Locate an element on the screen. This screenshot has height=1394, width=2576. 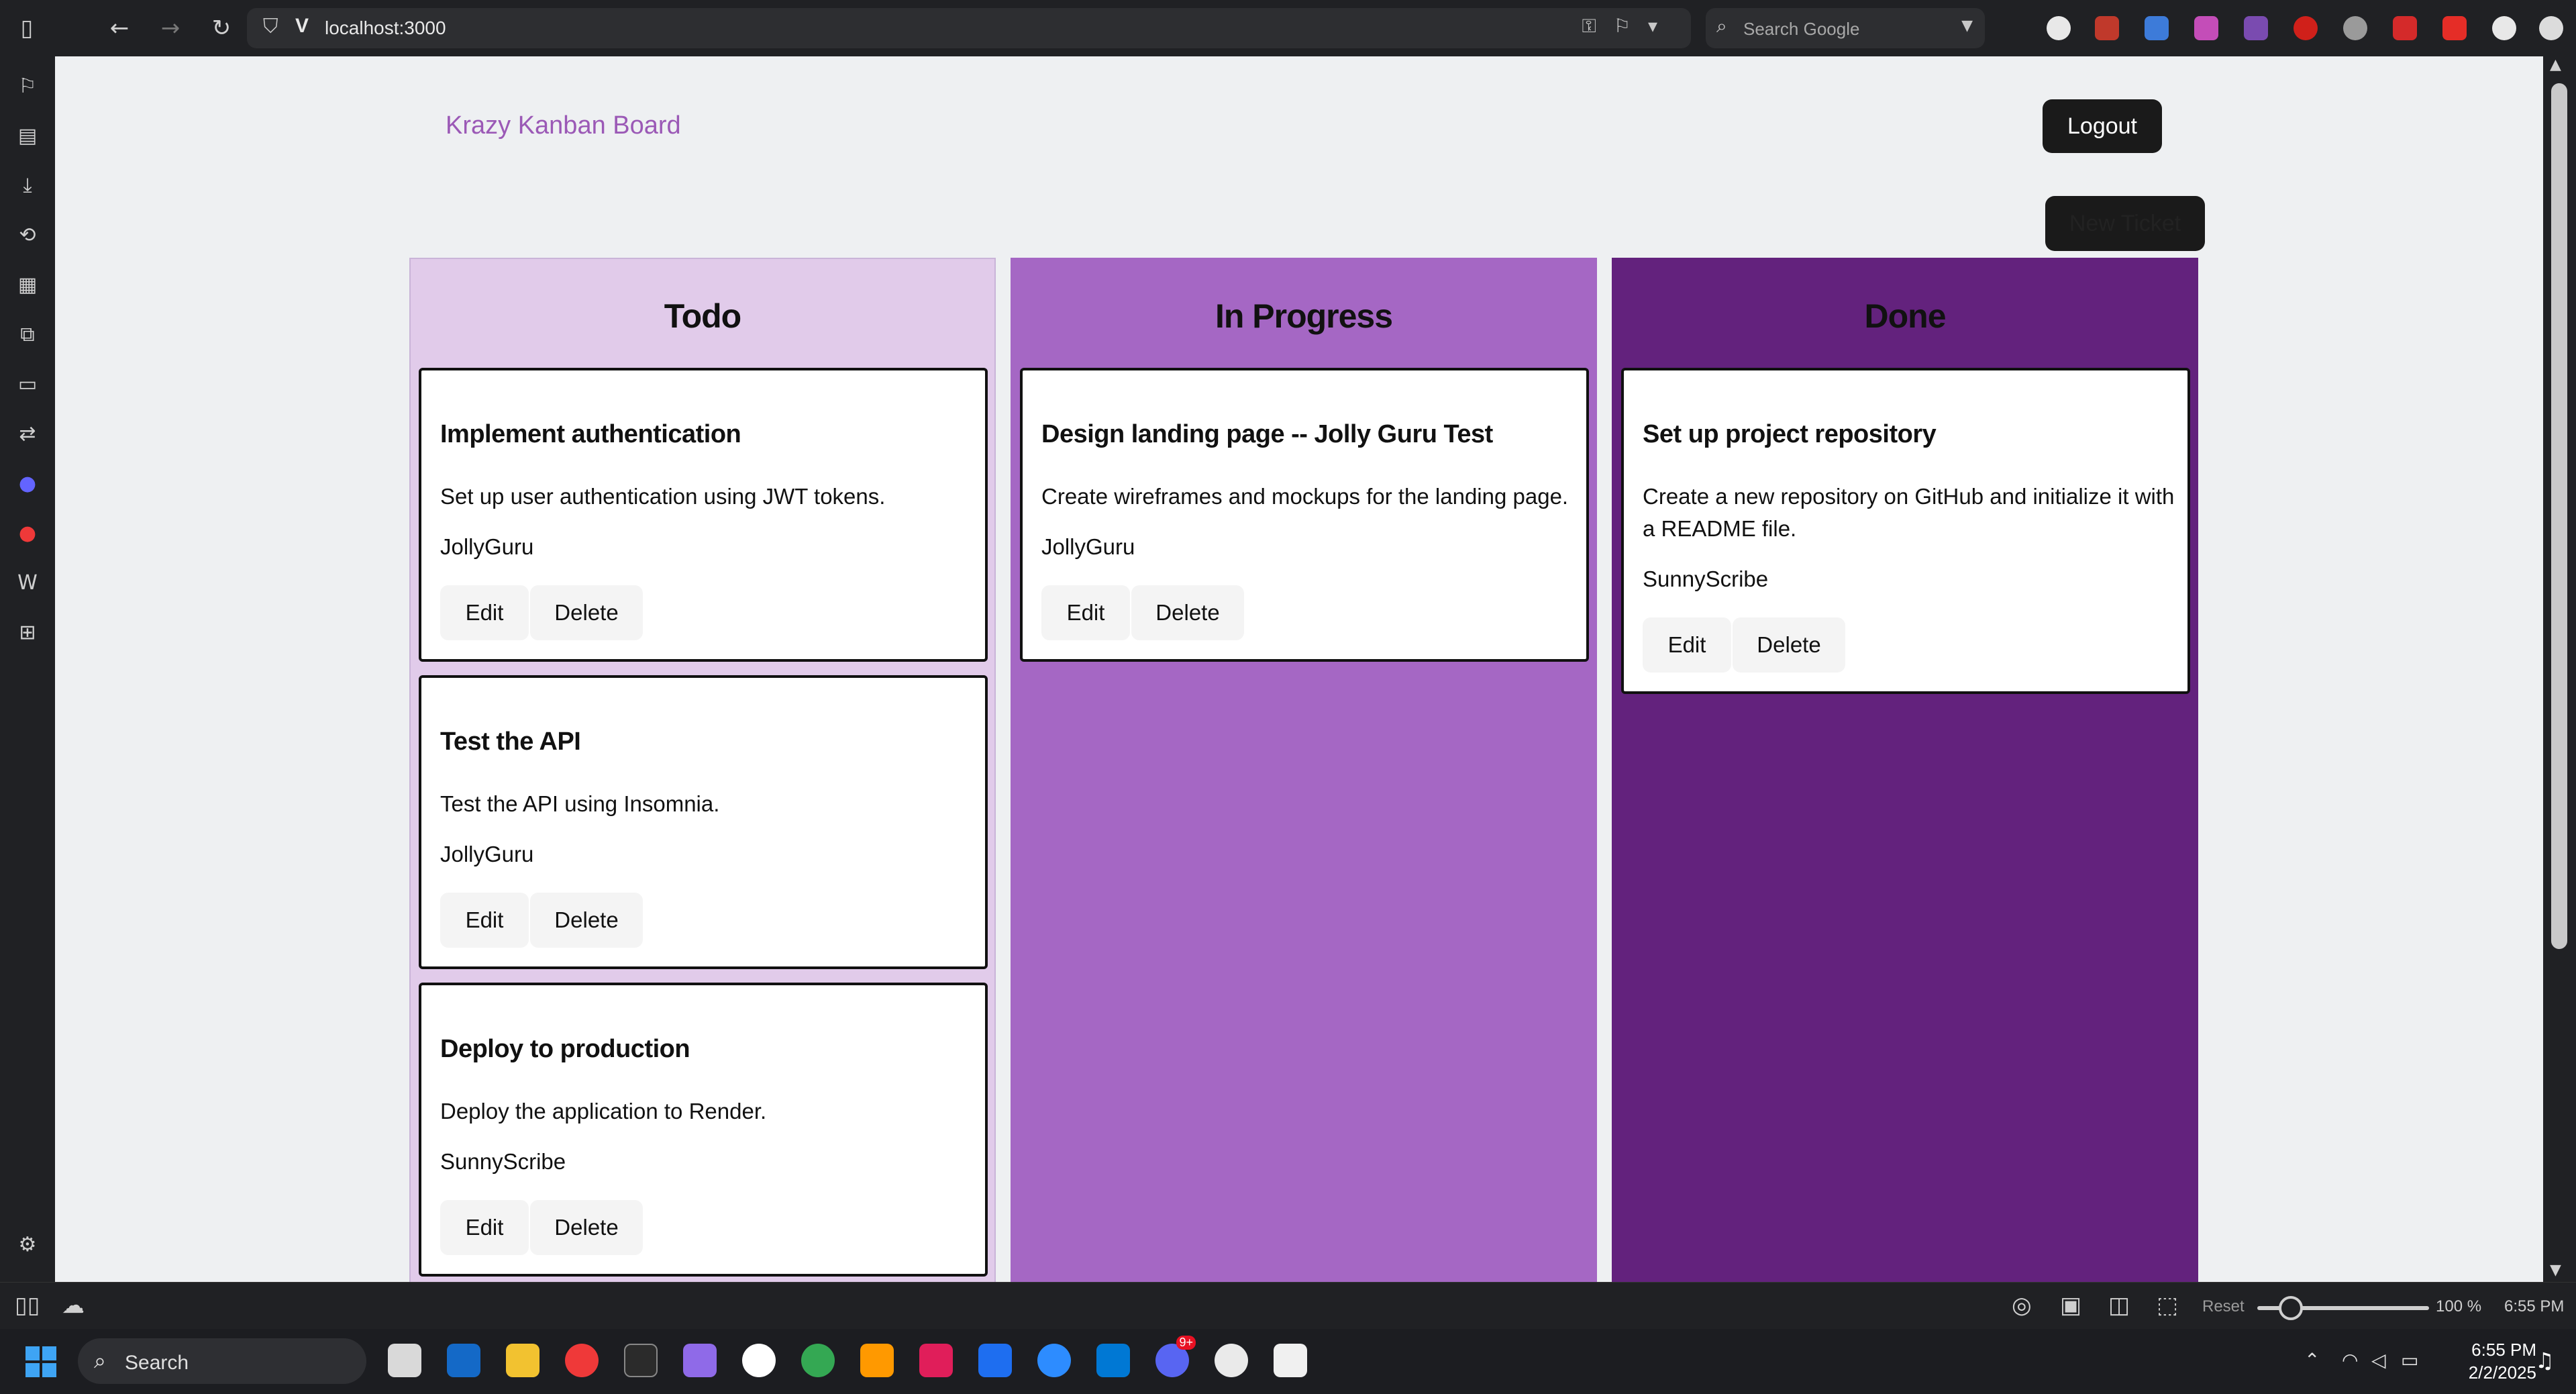
clock-app-icon is located at coordinates (1231, 1360).